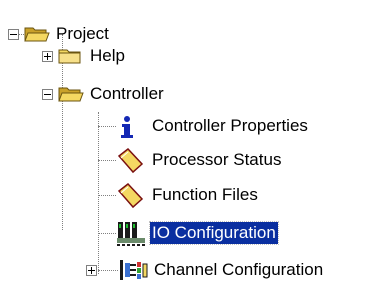 The image size is (368, 285). I want to click on tree-node-label: Controller, so click(127, 93).